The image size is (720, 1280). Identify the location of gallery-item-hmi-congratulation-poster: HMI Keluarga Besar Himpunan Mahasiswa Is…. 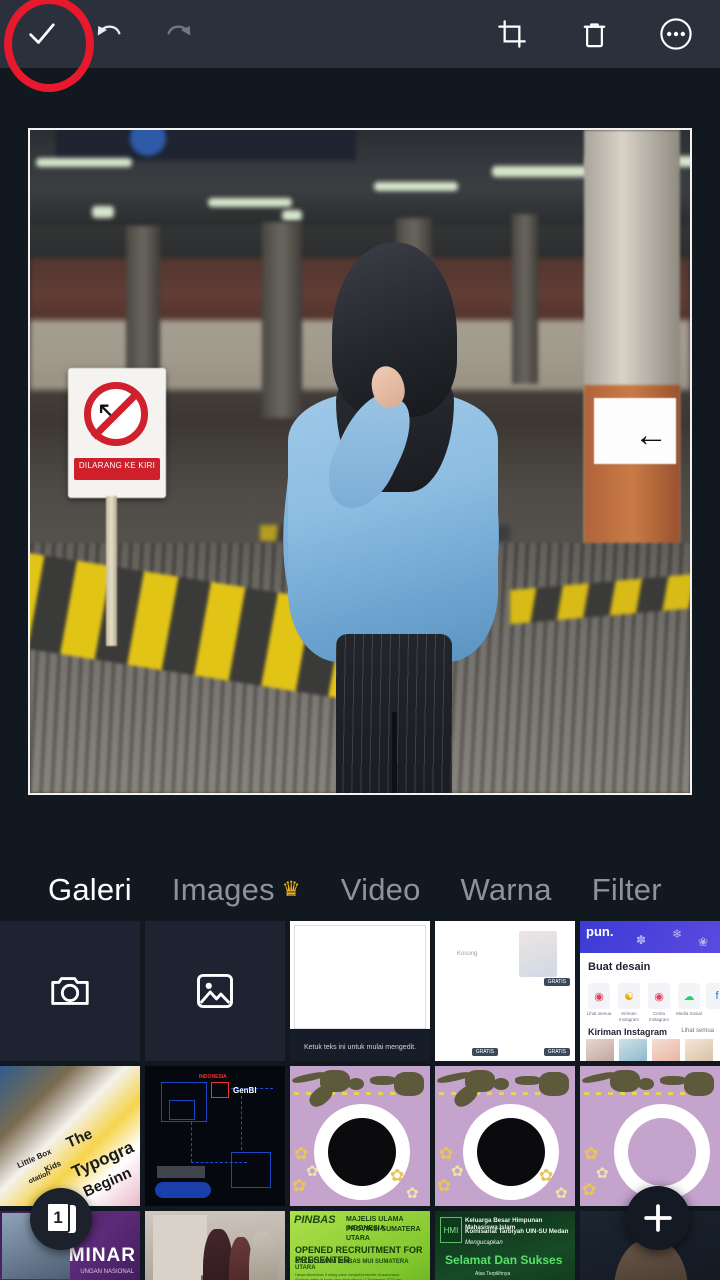
(505, 1245).